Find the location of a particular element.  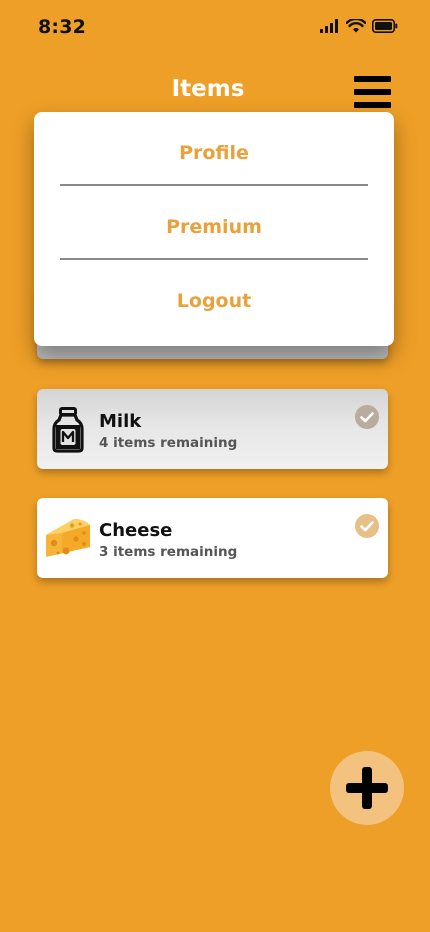

status-bar: 8:32 is located at coordinates (215, 30).